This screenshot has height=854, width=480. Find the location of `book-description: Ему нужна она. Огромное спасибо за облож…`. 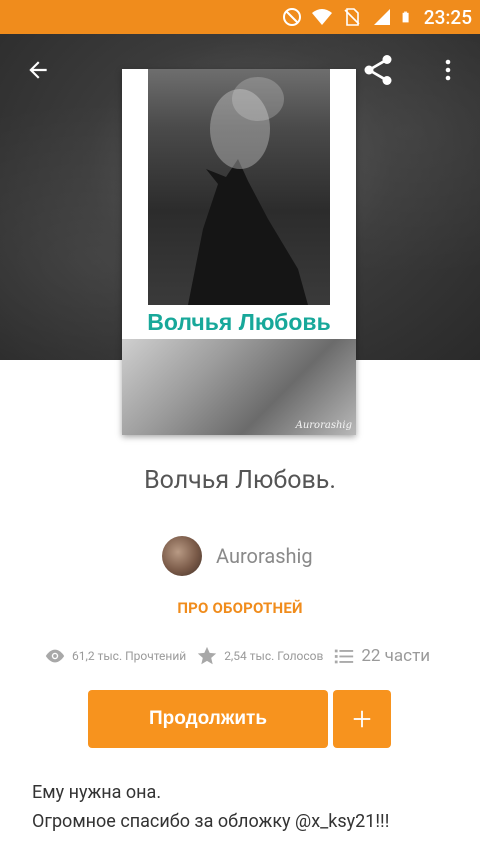

book-description: Ему нужна она. Огромное спасибо за облож… is located at coordinates (242, 807).